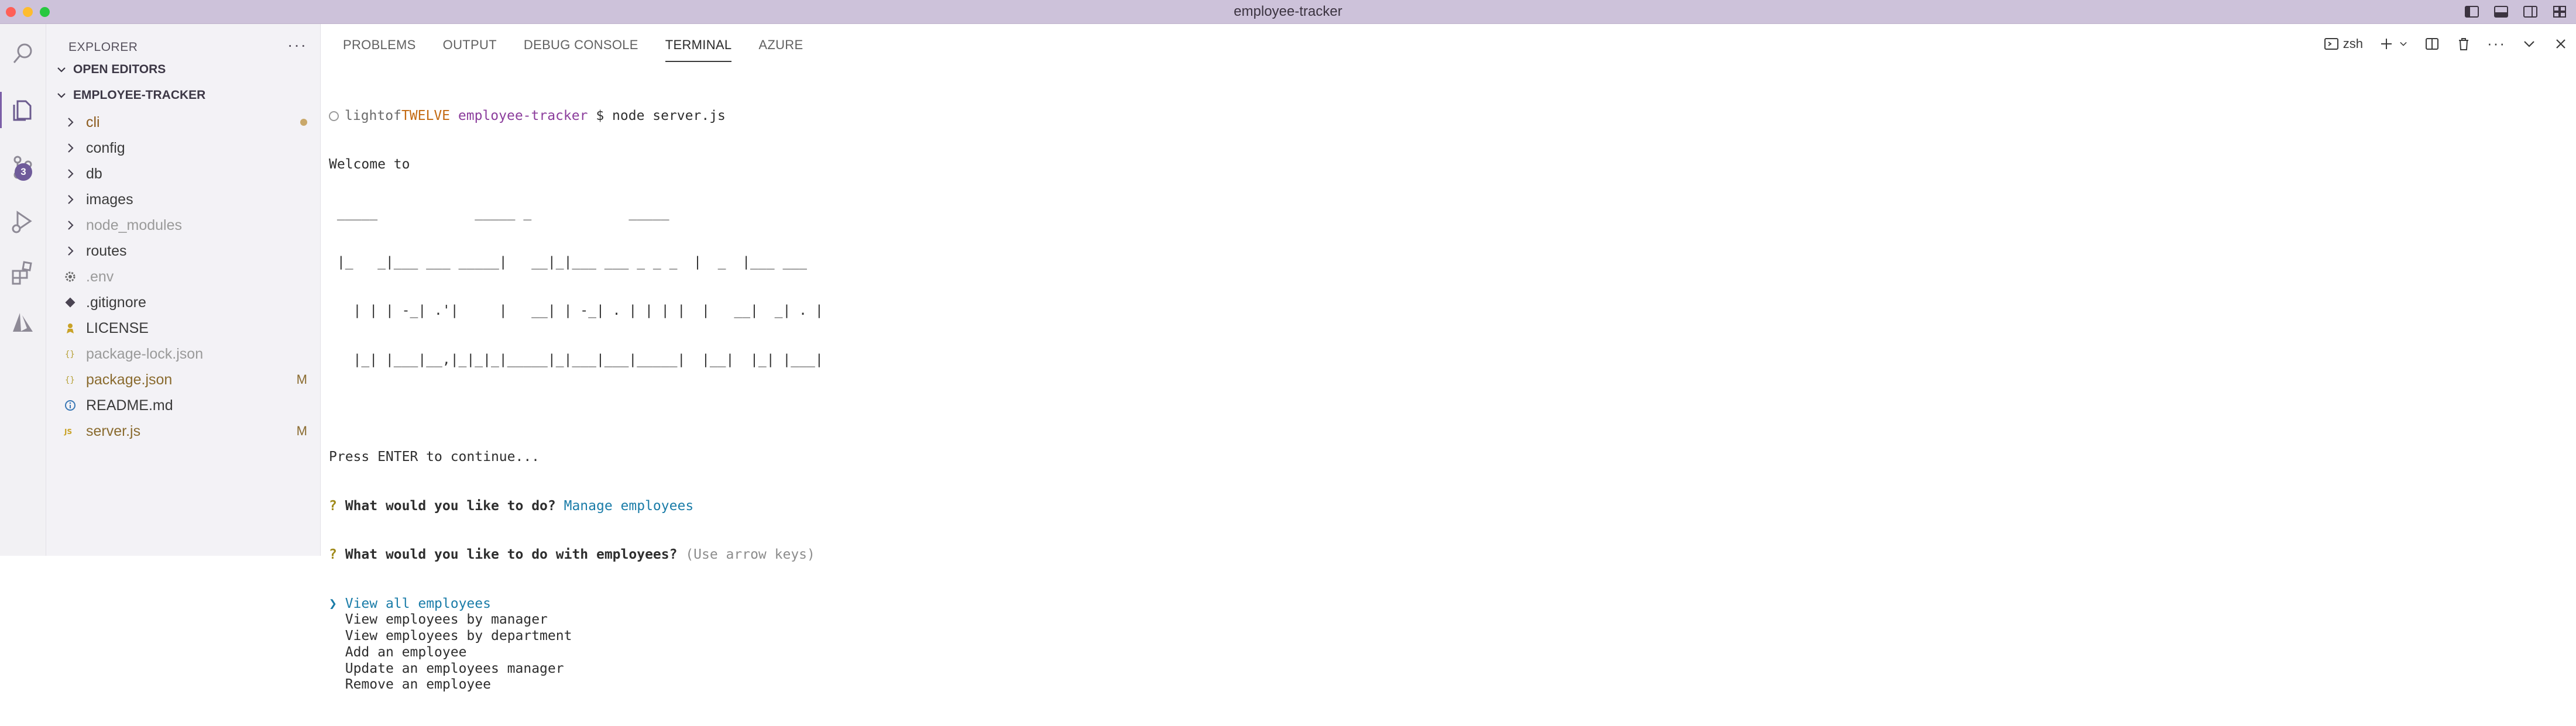 Image resolution: width=2576 pixels, height=726 pixels. What do you see at coordinates (183, 122) in the screenshot?
I see `file-tree-item: cli` at bounding box center [183, 122].